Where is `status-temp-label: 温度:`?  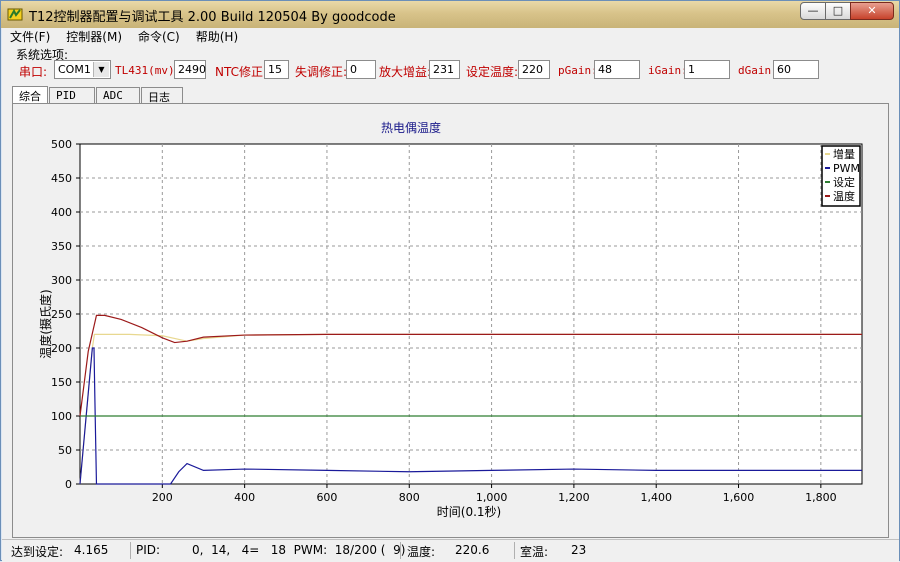
status-temp-label: 温度: is located at coordinates (421, 552).